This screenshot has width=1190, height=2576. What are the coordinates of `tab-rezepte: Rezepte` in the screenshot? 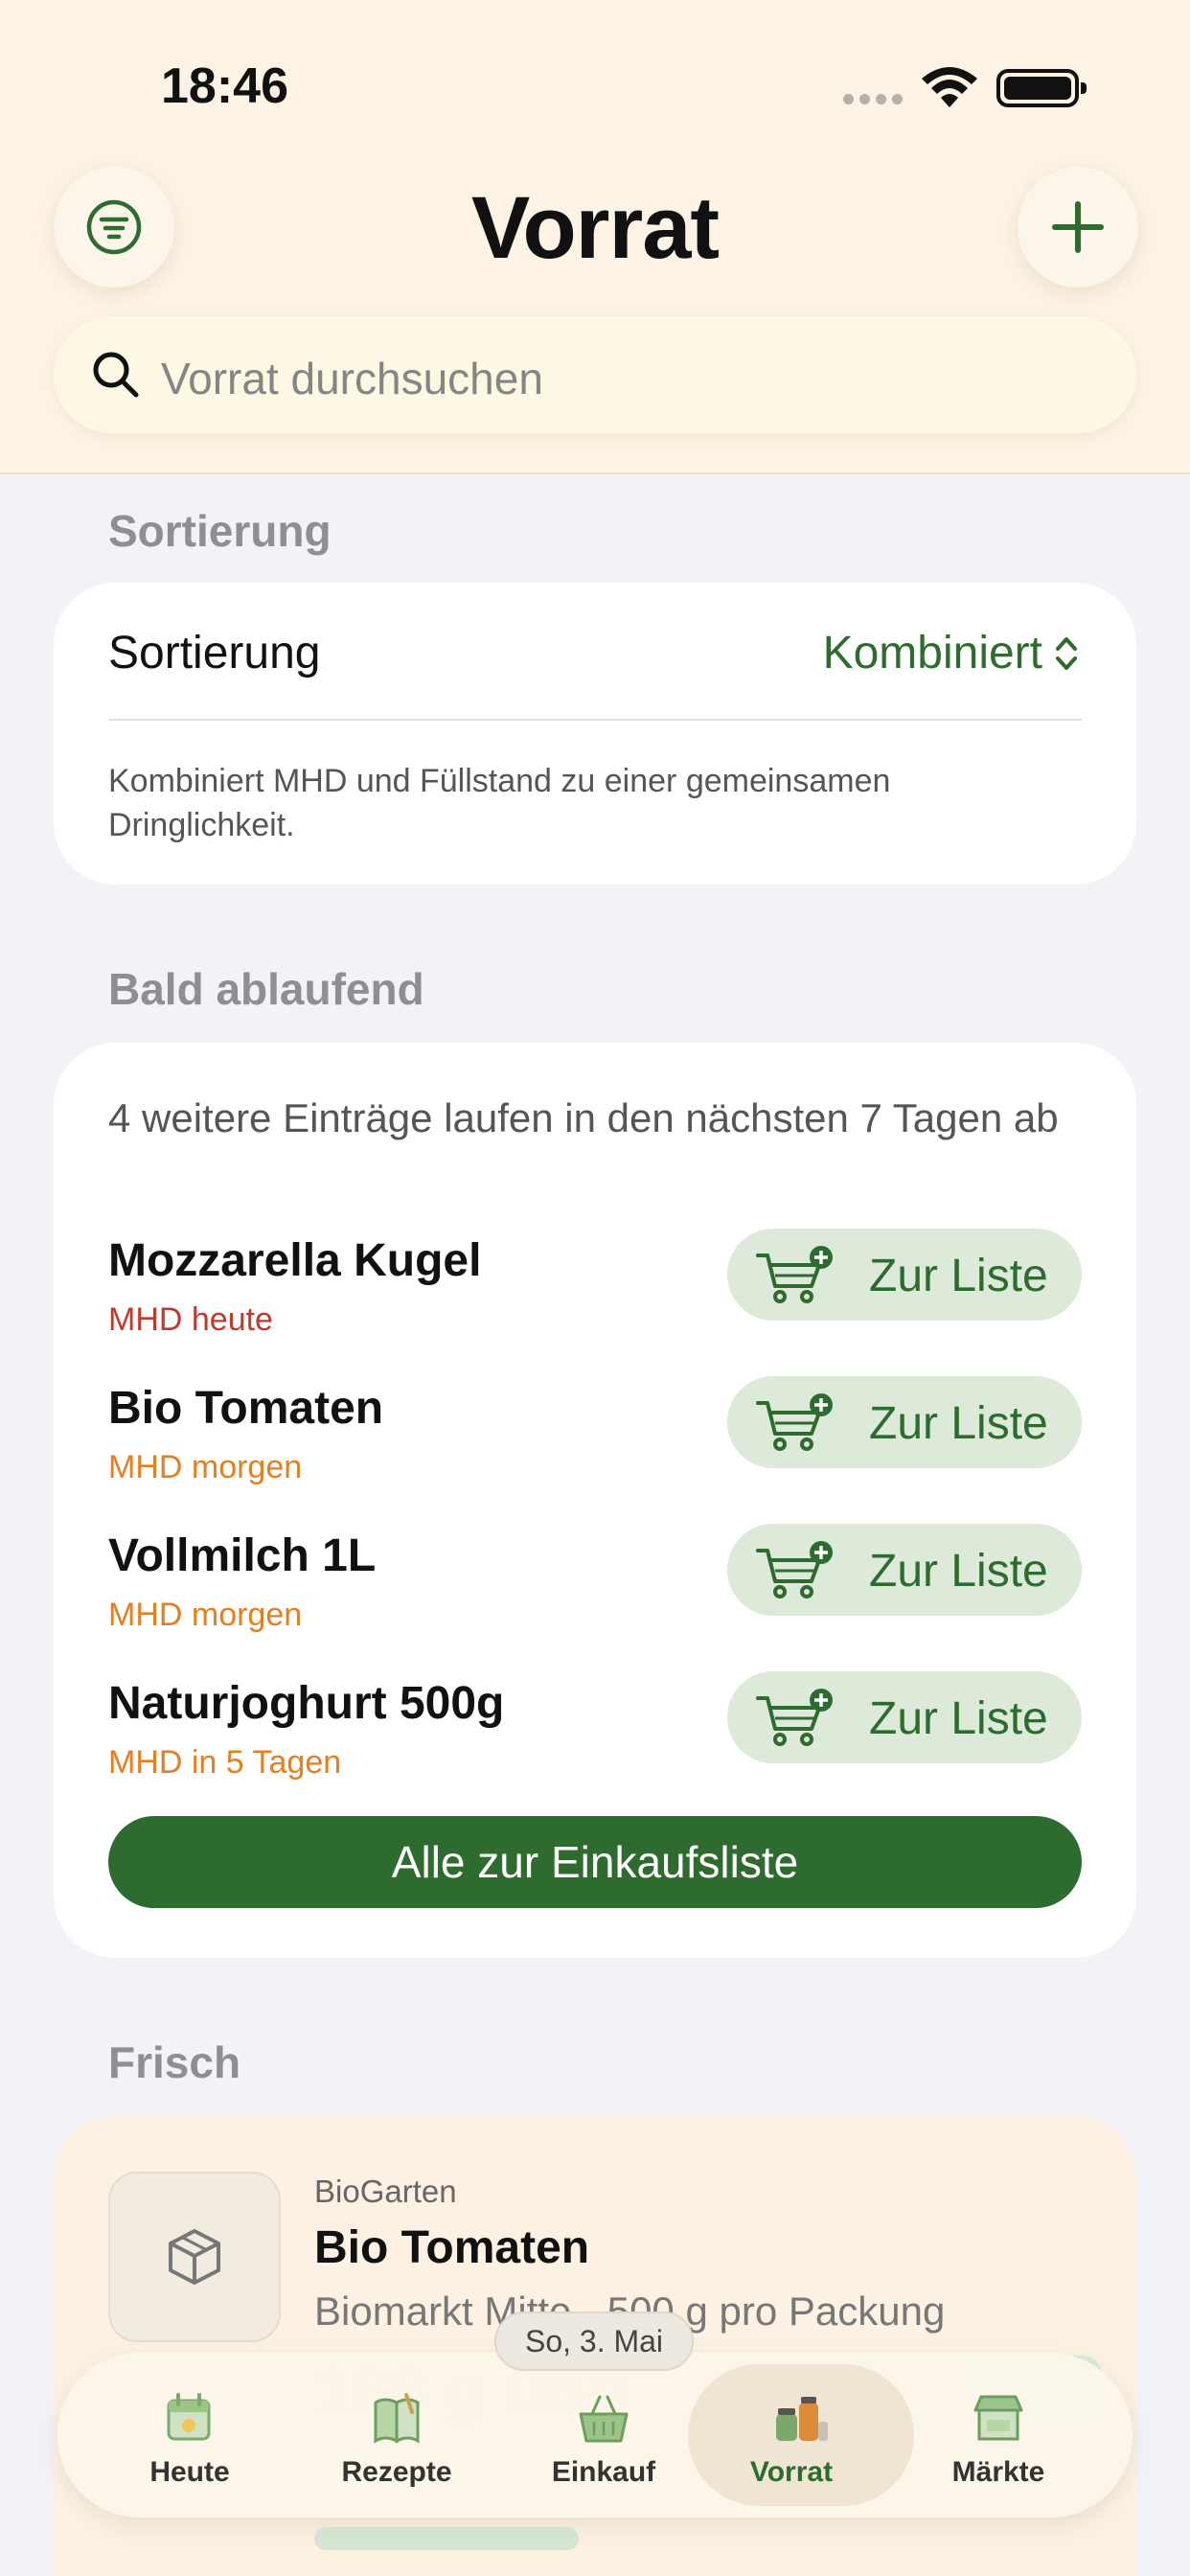 It's located at (397, 2435).